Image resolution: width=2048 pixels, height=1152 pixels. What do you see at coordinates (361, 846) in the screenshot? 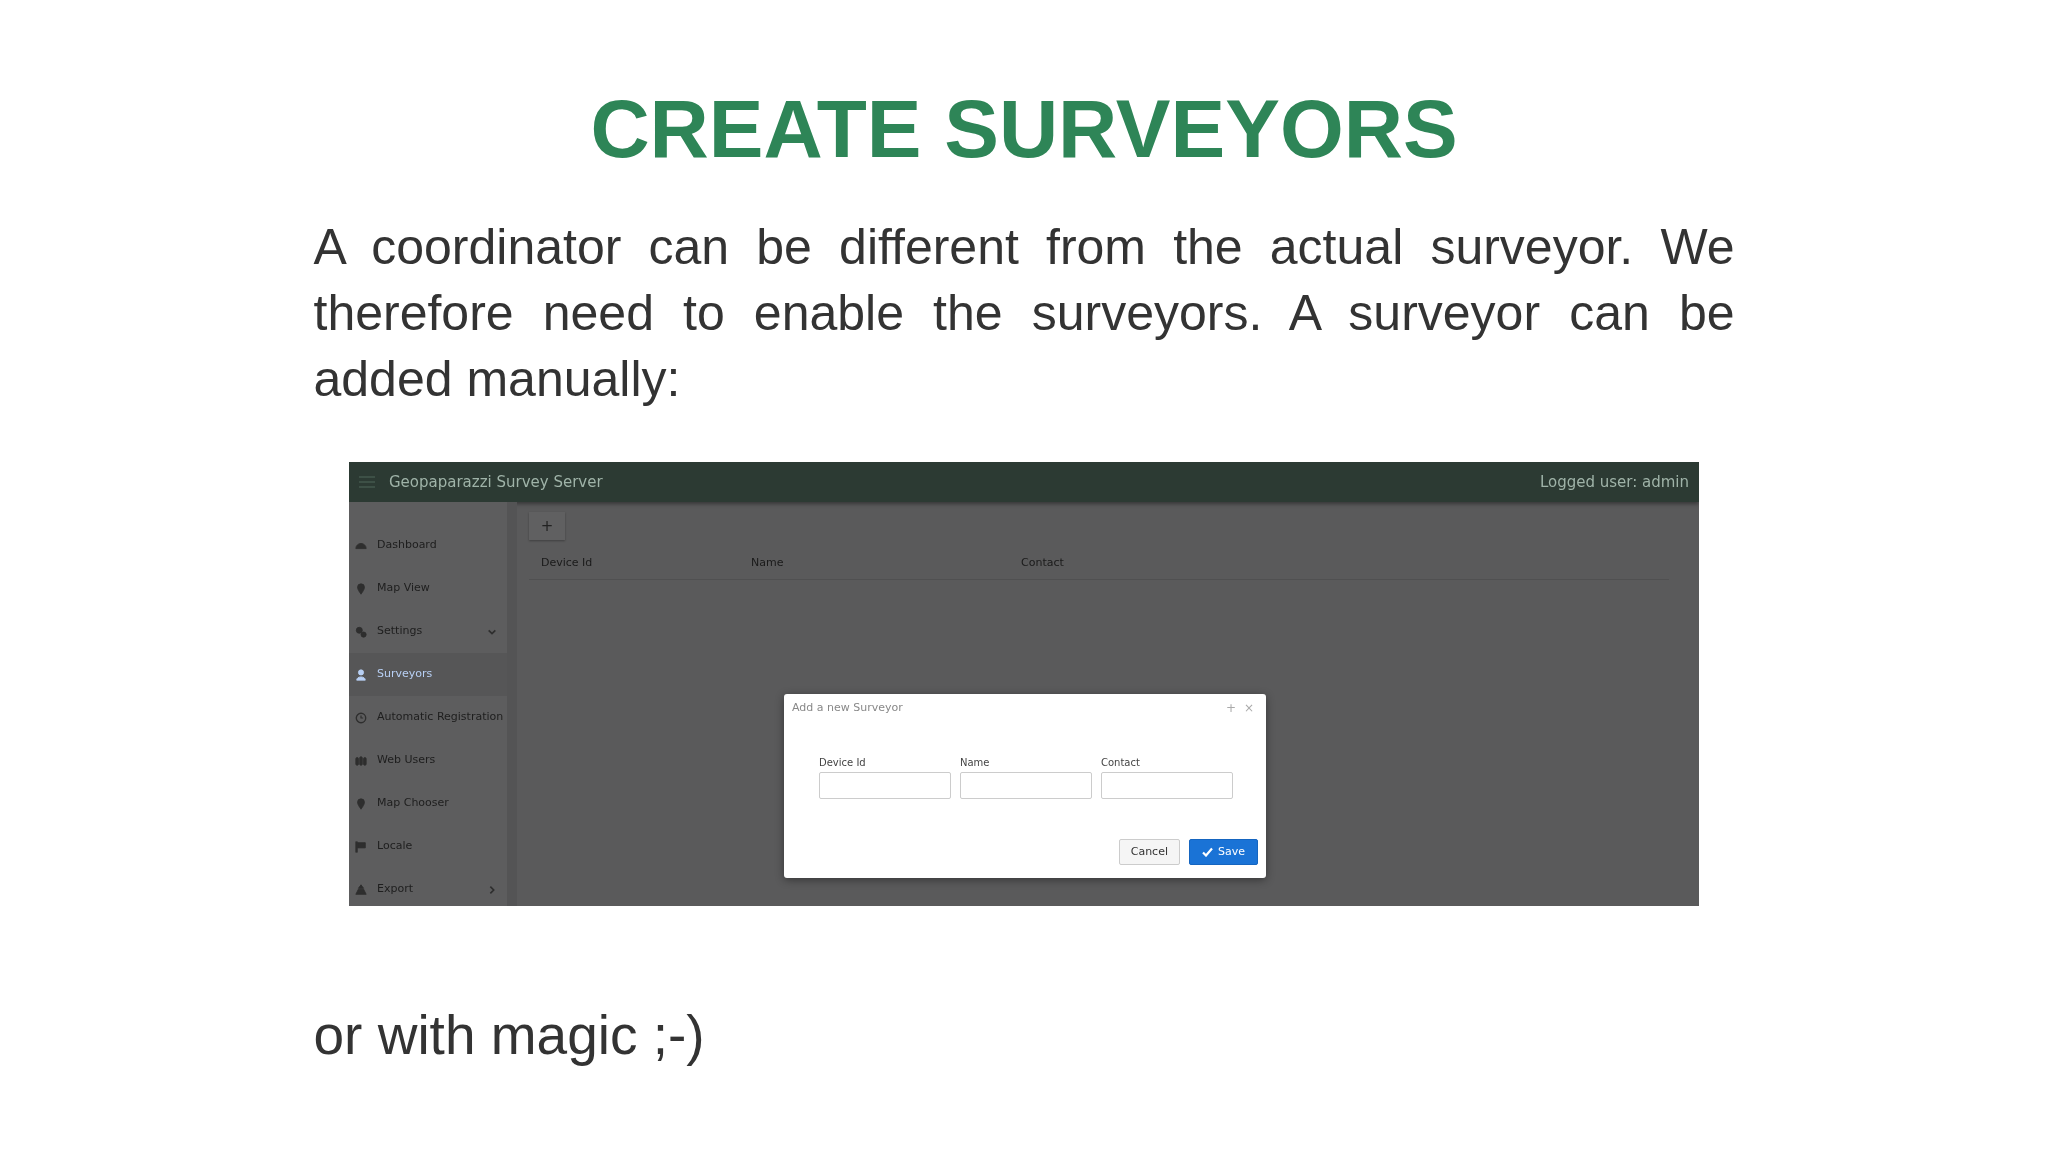
I see `flag-icon` at bounding box center [361, 846].